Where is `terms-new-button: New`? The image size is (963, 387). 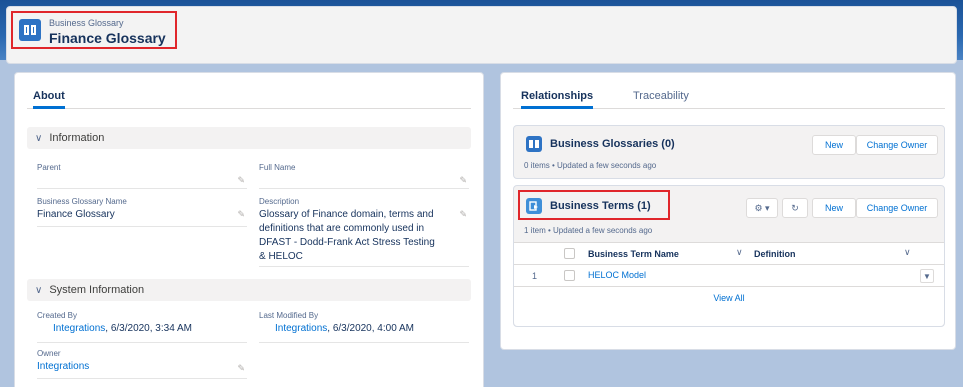
terms-new-button: New is located at coordinates (834, 208).